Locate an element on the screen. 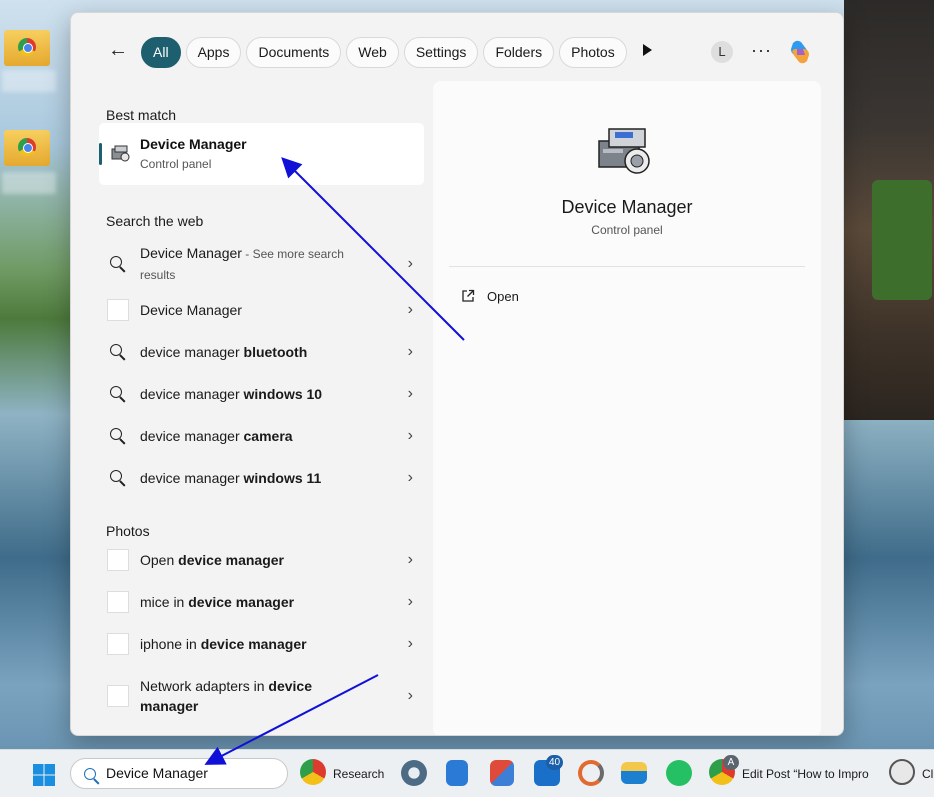  filter-web: Web is located at coordinates (372, 52).